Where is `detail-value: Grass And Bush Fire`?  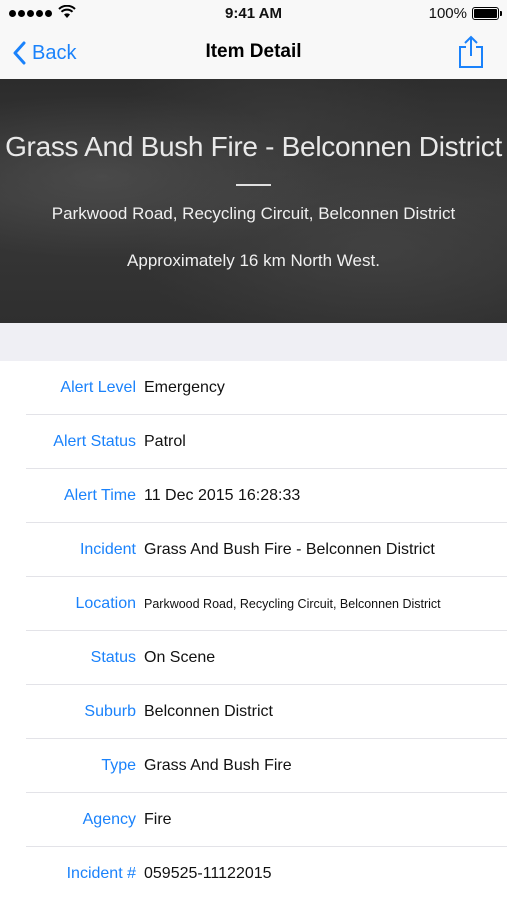 detail-value: Grass And Bush Fire is located at coordinates (218, 765).